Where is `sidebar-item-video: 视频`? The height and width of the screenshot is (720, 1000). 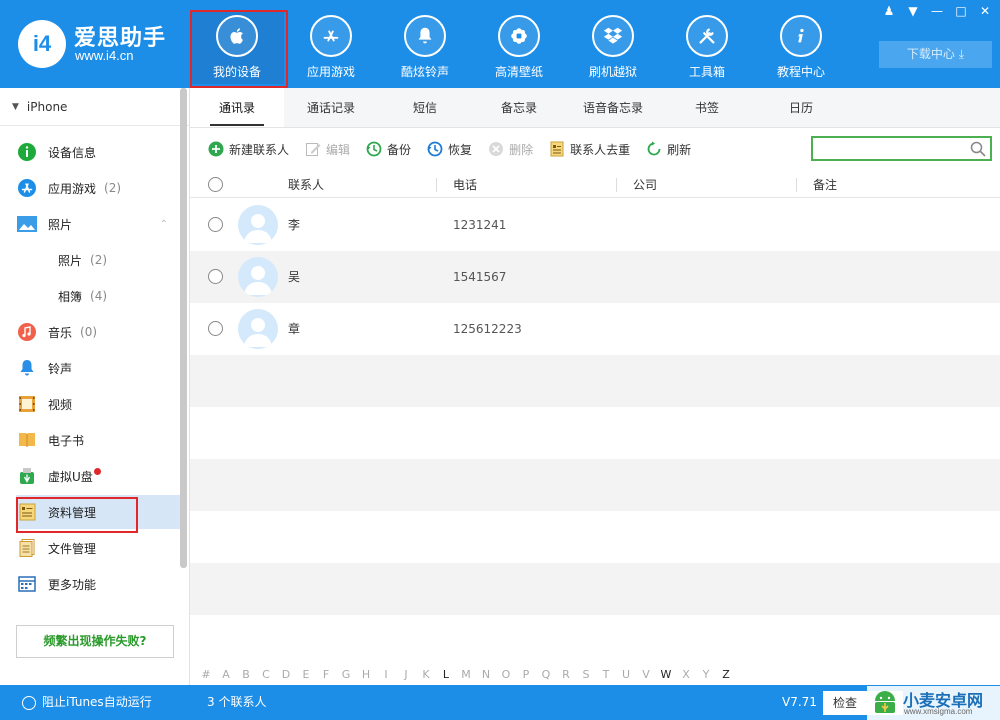 sidebar-item-video: 视频 is located at coordinates (98, 404).